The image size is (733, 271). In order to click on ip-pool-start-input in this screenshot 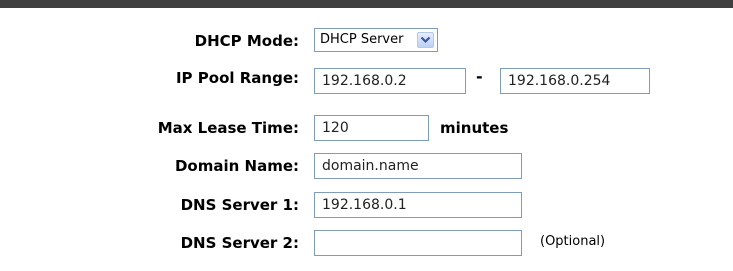, I will do `click(390, 81)`.